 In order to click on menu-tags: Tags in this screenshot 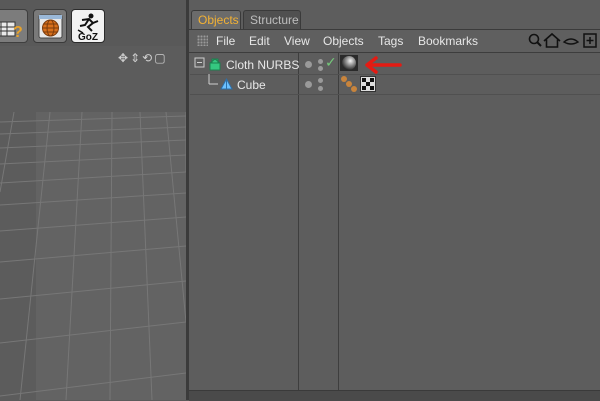, I will do `click(390, 41)`.